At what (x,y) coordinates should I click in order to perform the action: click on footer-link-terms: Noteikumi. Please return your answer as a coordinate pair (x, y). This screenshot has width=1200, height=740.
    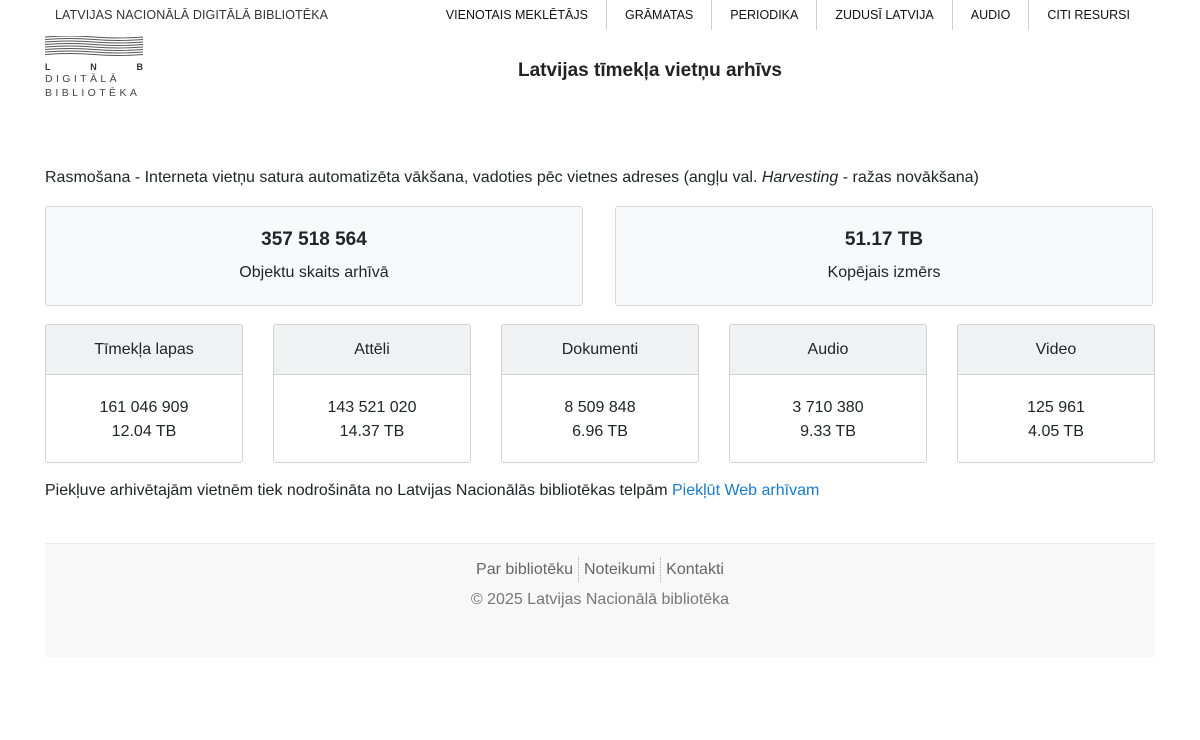
    Looking at the image, I should click on (619, 569).